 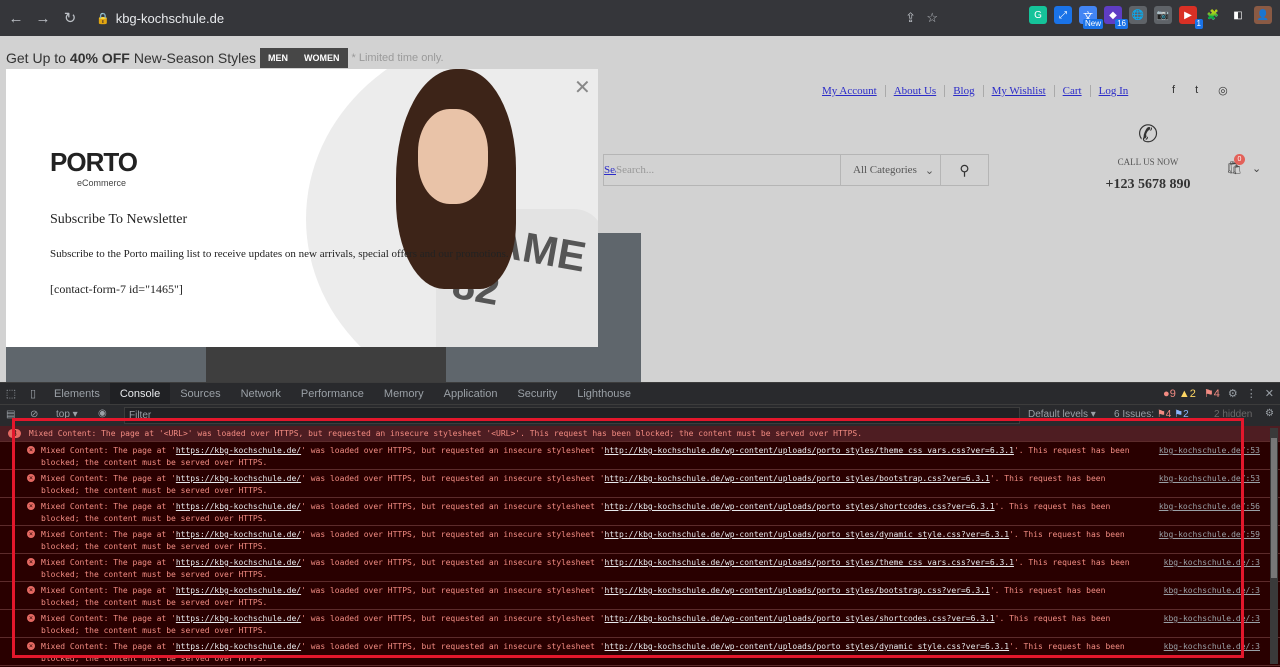 What do you see at coordinates (537, 394) in the screenshot?
I see `tab-security: Security` at bounding box center [537, 394].